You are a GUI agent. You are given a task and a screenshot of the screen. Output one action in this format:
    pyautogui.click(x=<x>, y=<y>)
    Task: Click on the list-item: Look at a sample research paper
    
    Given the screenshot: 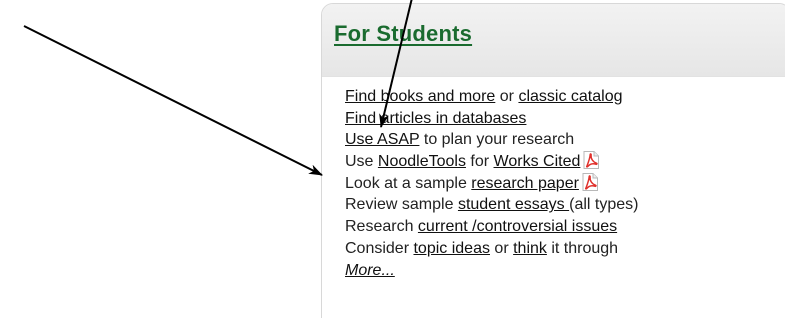 What is the action you would take?
    pyautogui.click(x=491, y=183)
    